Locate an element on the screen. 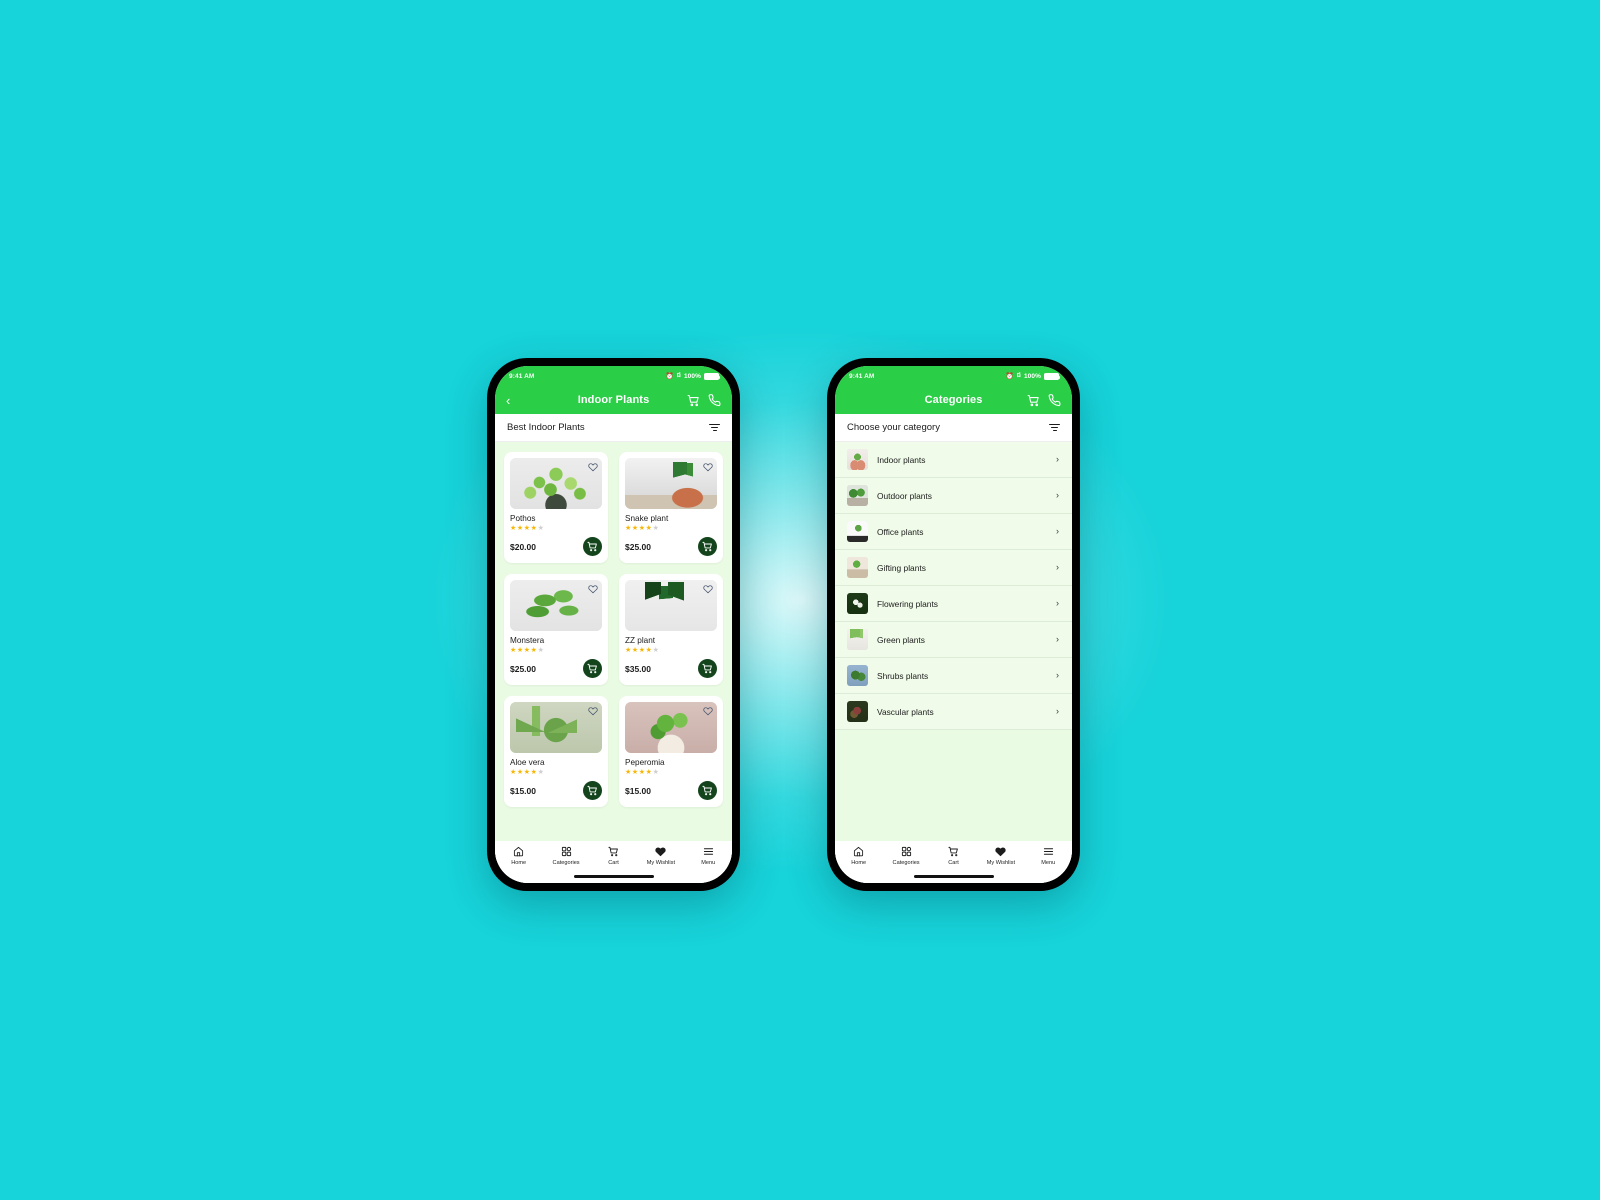  product-card: Pothos ★★★★★ $20.00 is located at coordinates (556, 507).